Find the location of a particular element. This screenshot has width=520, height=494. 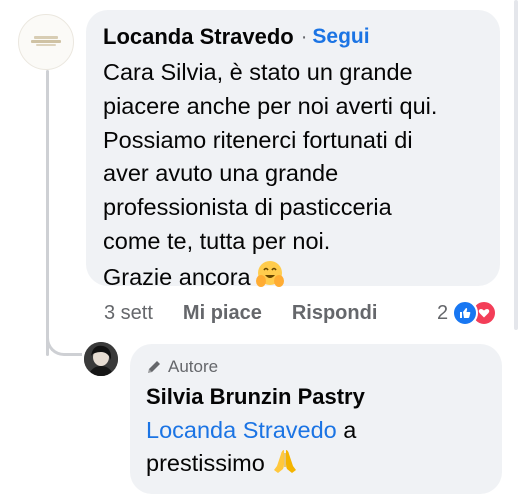

pencil-icon is located at coordinates (154, 367).